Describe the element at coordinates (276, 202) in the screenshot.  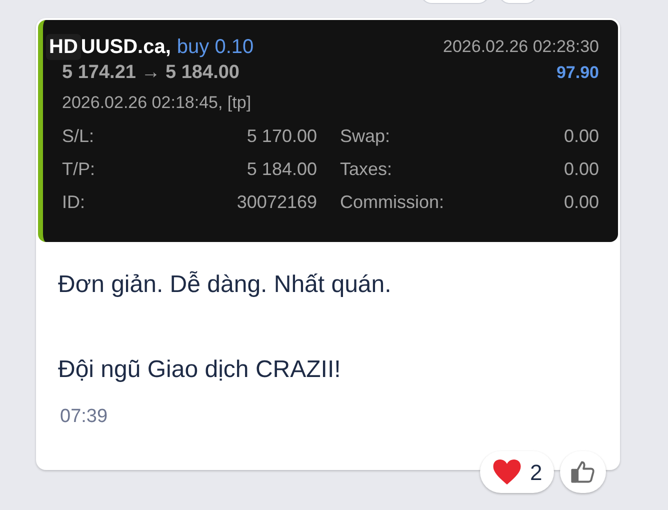
I see `field-value: 30072169` at that location.